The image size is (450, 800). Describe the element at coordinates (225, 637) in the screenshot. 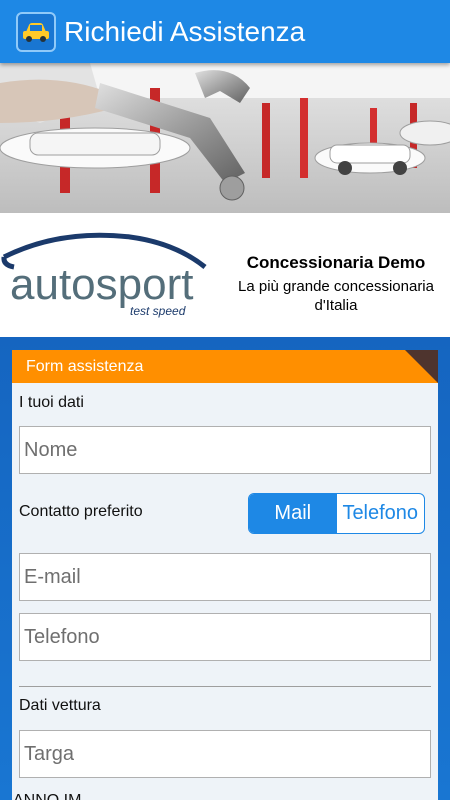

I see `phone-input` at that location.